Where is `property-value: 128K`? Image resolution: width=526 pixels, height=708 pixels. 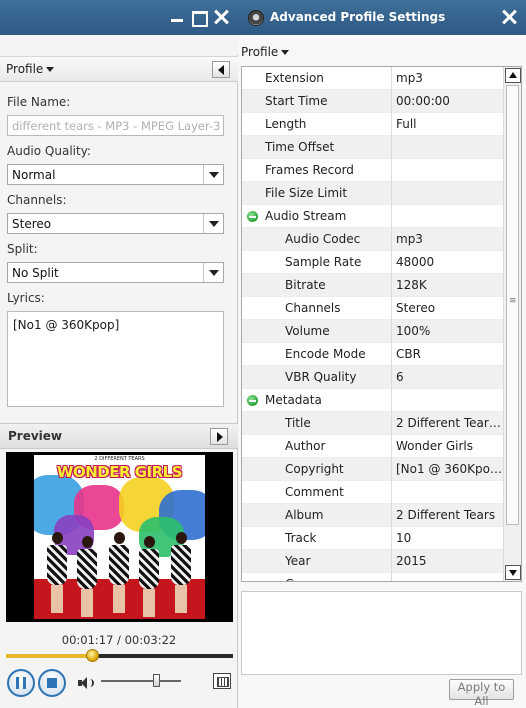
property-value: 128K is located at coordinates (449, 285).